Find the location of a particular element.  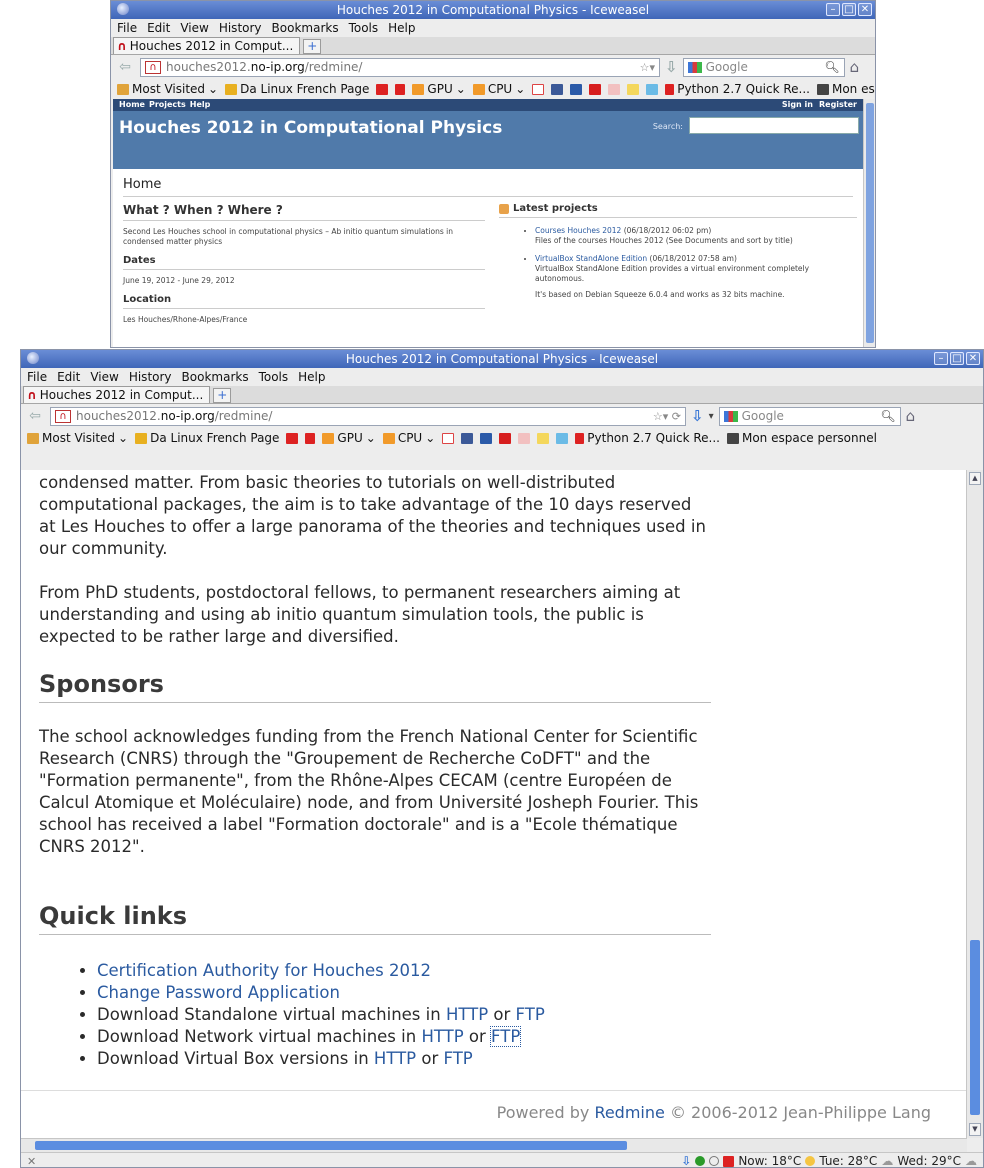

bookmark-star-icon: ☆▾ is located at coordinates (647, 67).